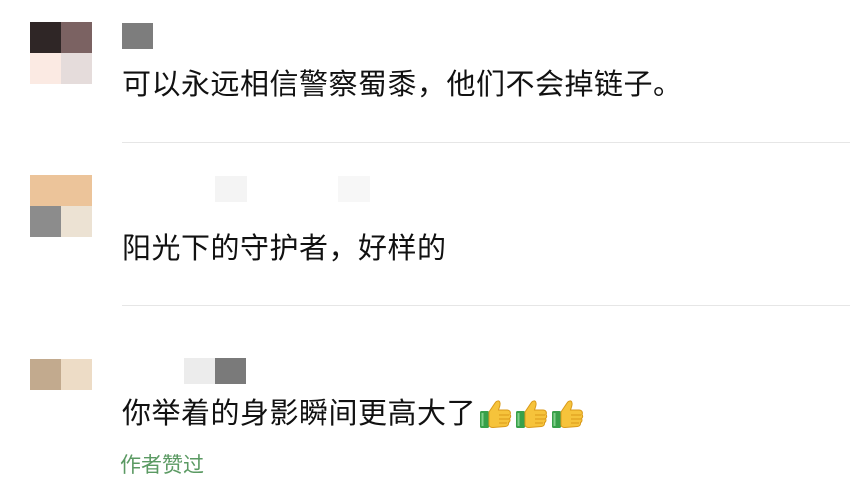 Image resolution: width=850 pixels, height=482 pixels. Describe the element at coordinates (284, 248) in the screenshot. I see `comment-text: 阳光下的守护者，好样的` at that location.